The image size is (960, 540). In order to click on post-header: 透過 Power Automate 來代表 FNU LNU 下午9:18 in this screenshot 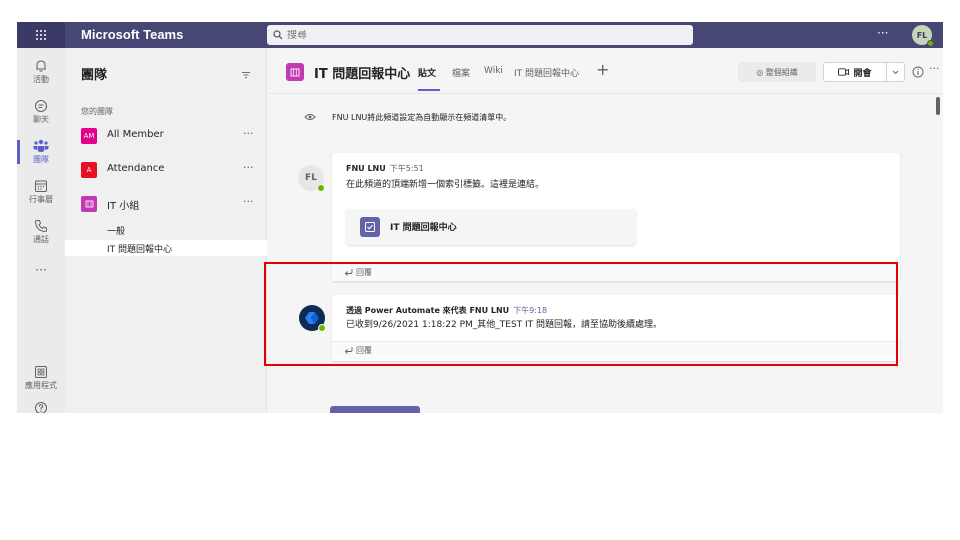, I will do `click(446, 310)`.